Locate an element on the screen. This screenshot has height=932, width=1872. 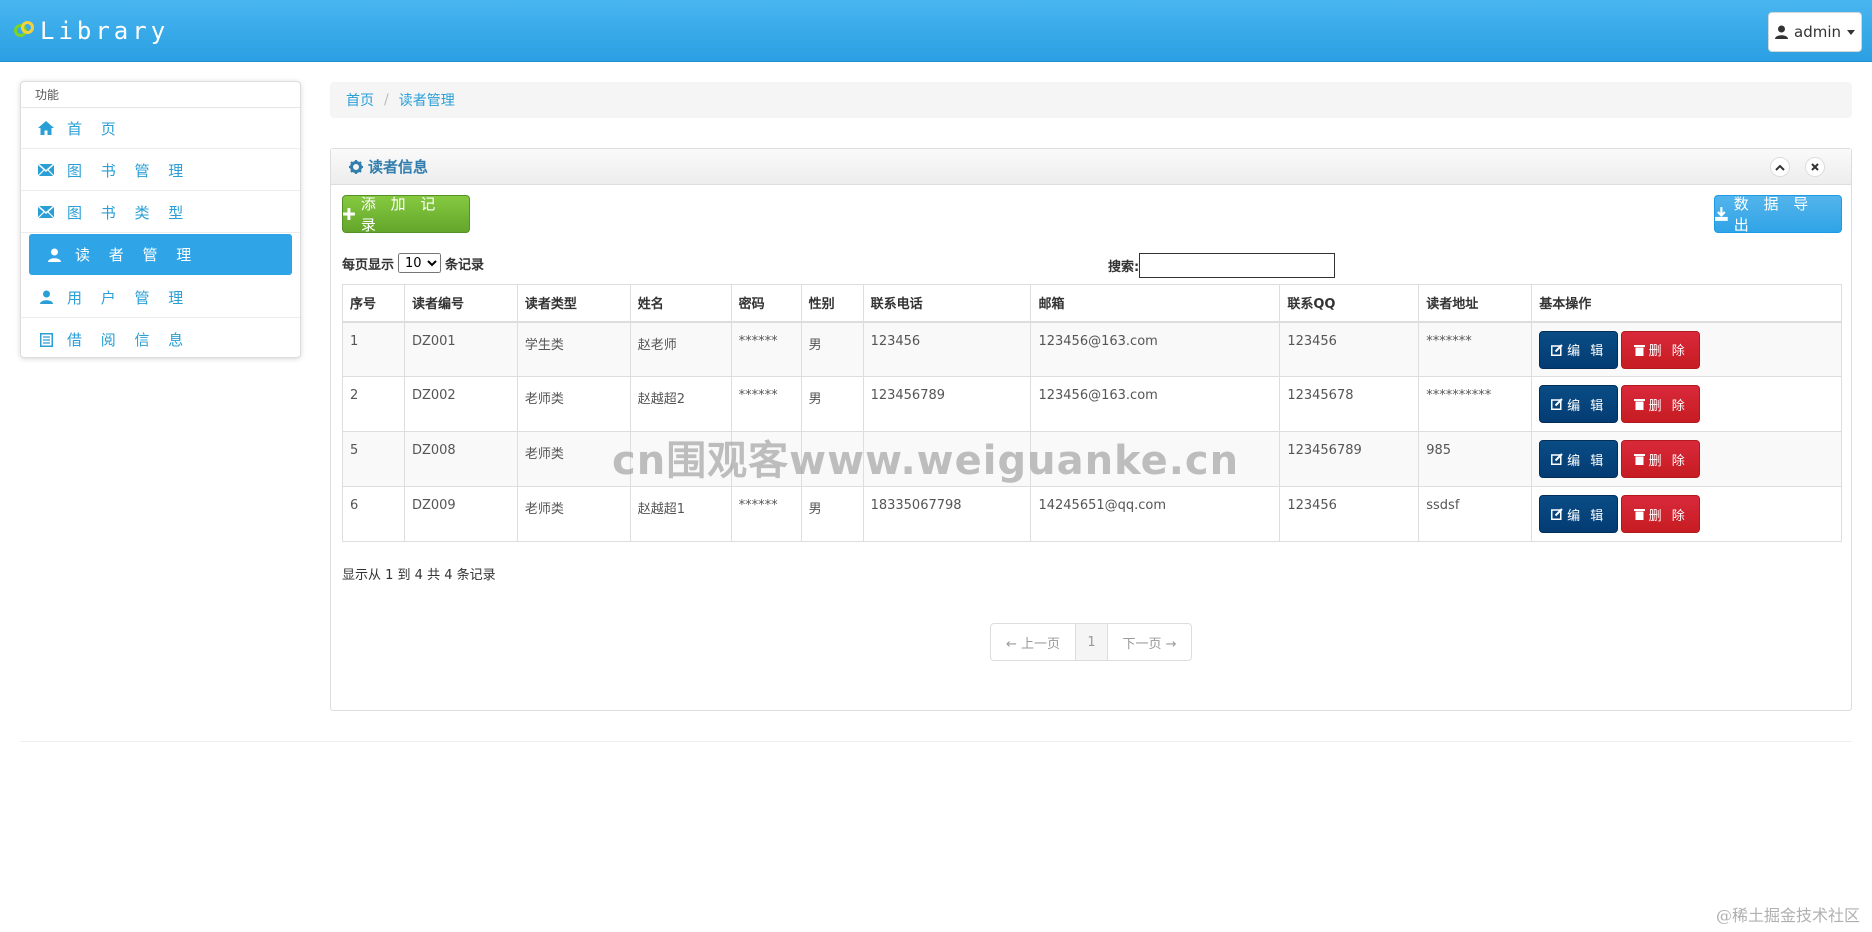
table-cell: 123456789 is located at coordinates (947, 404).